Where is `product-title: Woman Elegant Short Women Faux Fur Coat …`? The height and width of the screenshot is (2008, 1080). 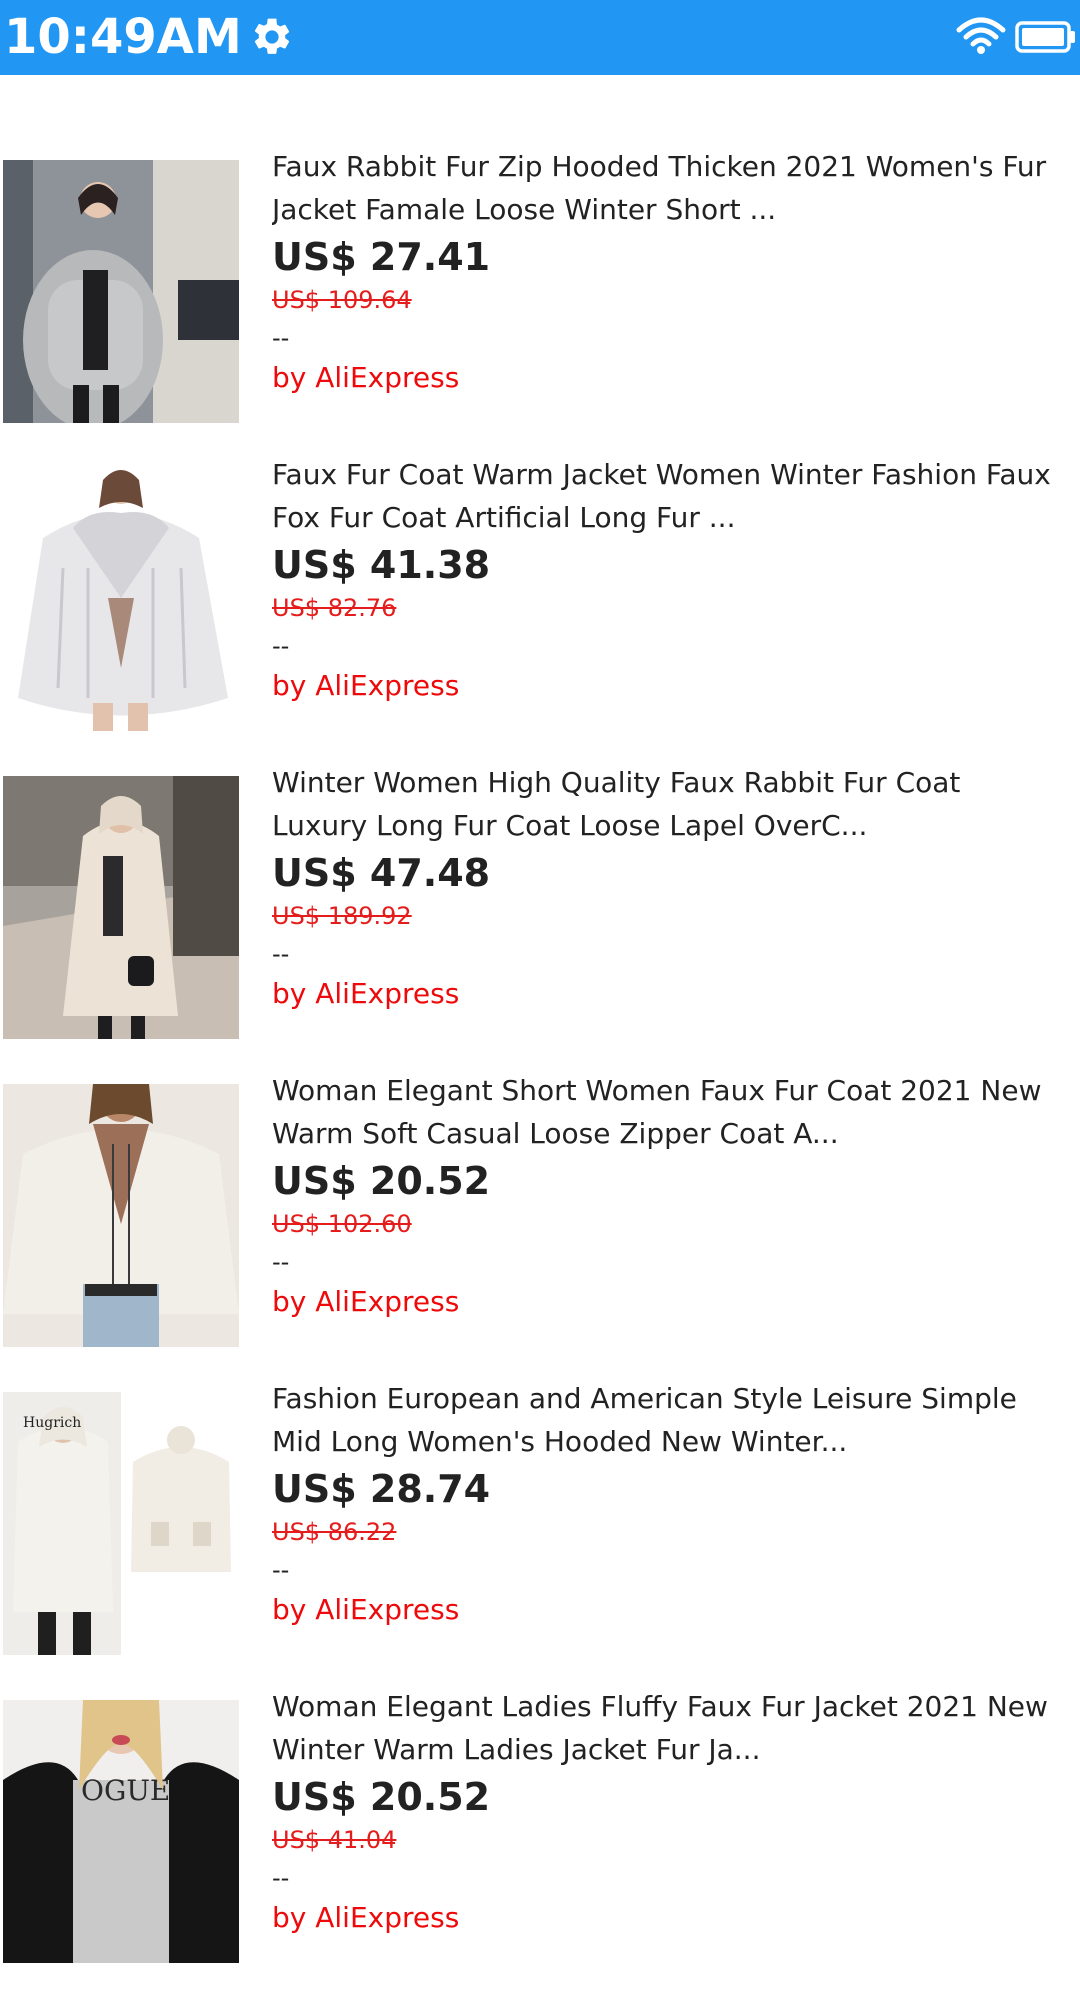
product-title: Woman Elegant Short Women Faux Fur Coat … is located at coordinates (676, 1090).